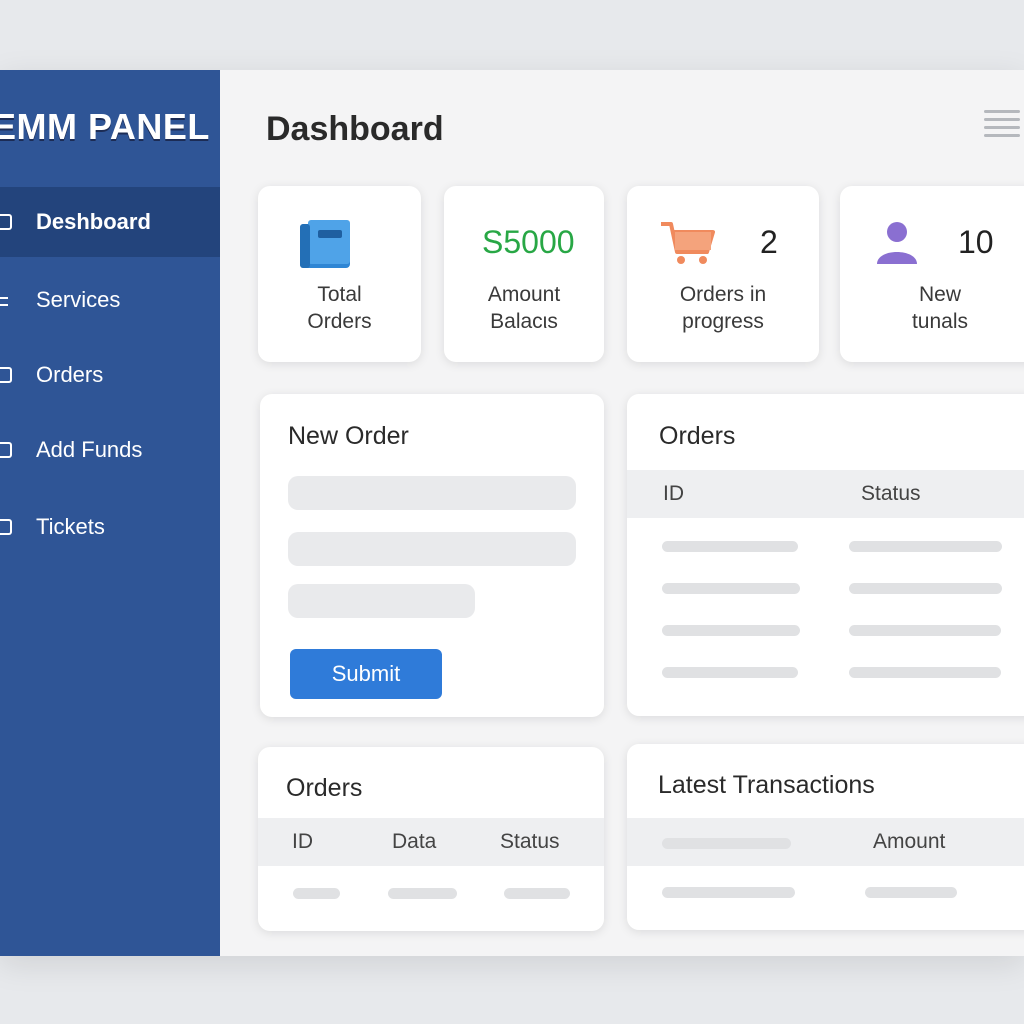  I want to click on new-order-card: New Order Submit, so click(432, 555).